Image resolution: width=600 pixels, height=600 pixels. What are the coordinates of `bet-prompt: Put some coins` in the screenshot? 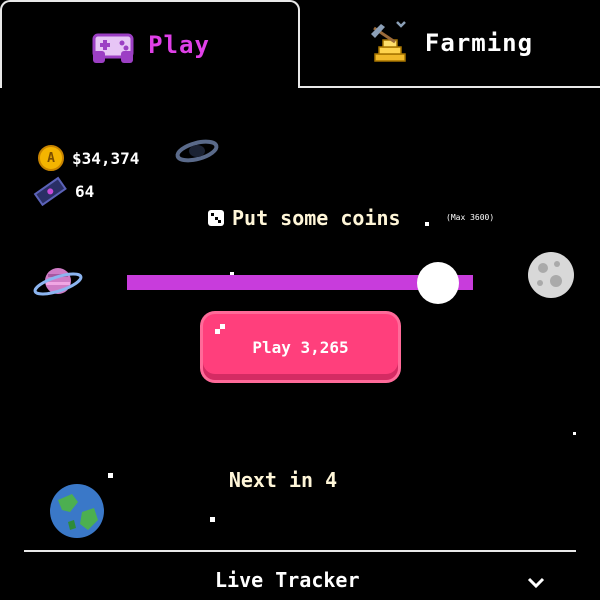 It's located at (304, 218).